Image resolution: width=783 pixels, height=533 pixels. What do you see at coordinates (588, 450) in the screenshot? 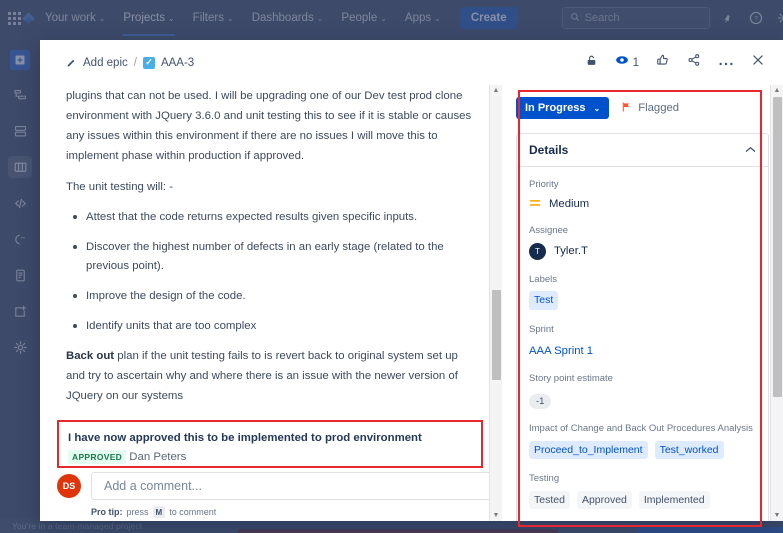
I see `impact-chip: Proceed_to_Implement` at bounding box center [588, 450].